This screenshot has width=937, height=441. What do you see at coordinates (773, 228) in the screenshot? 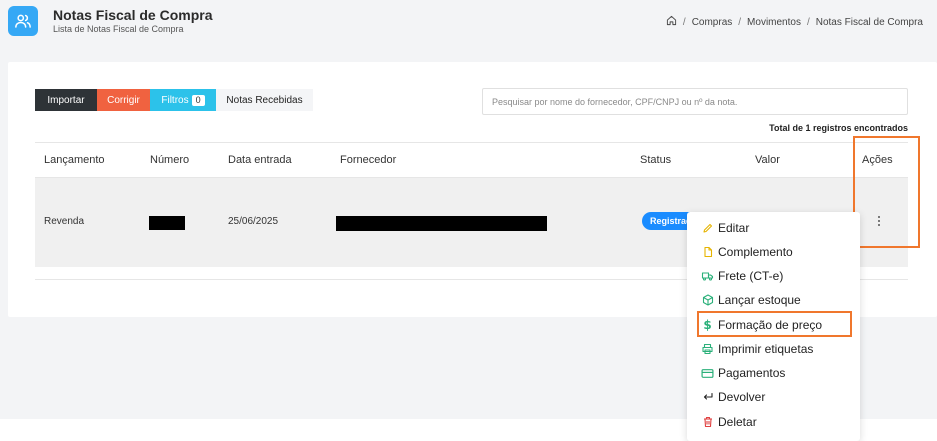
I see `menu-item-editar: Editar` at bounding box center [773, 228].